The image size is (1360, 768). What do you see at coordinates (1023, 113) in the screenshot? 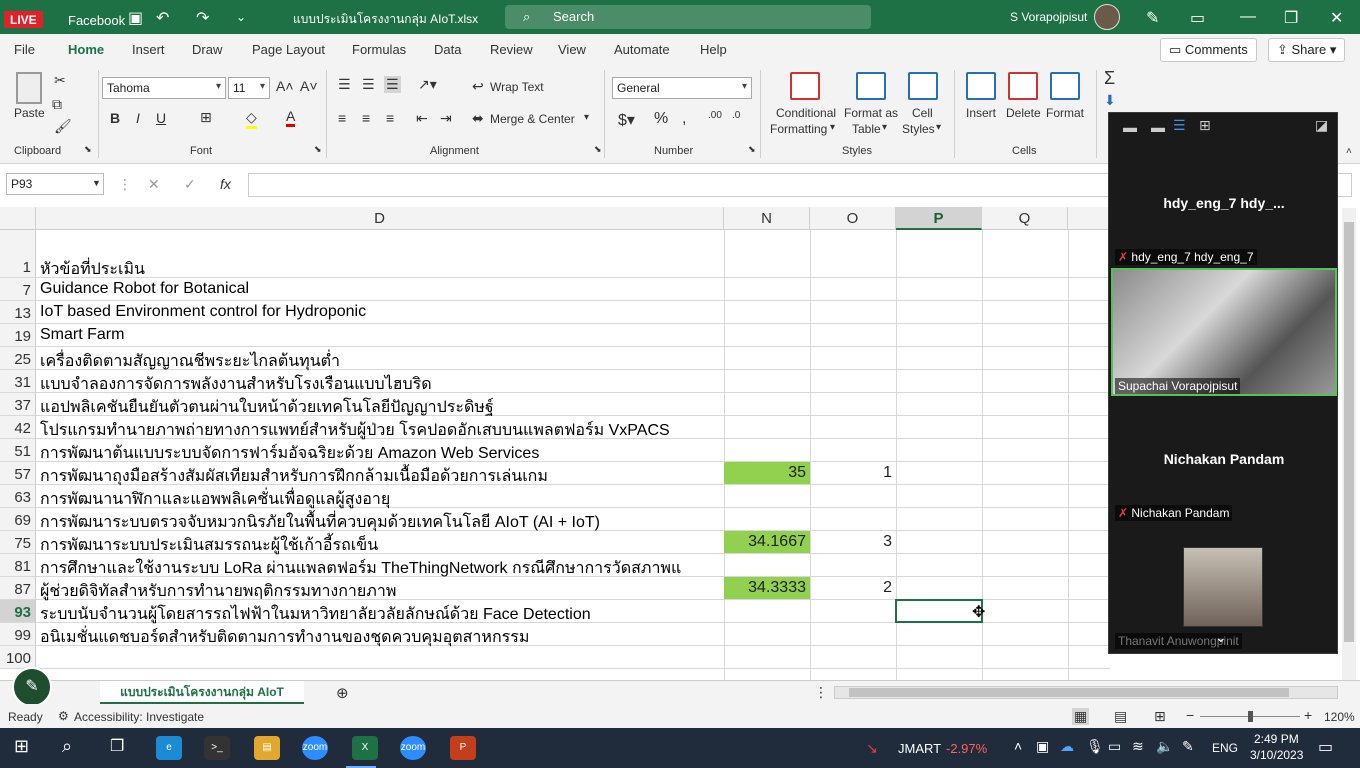
I see `delete-label: Delete` at bounding box center [1023, 113].